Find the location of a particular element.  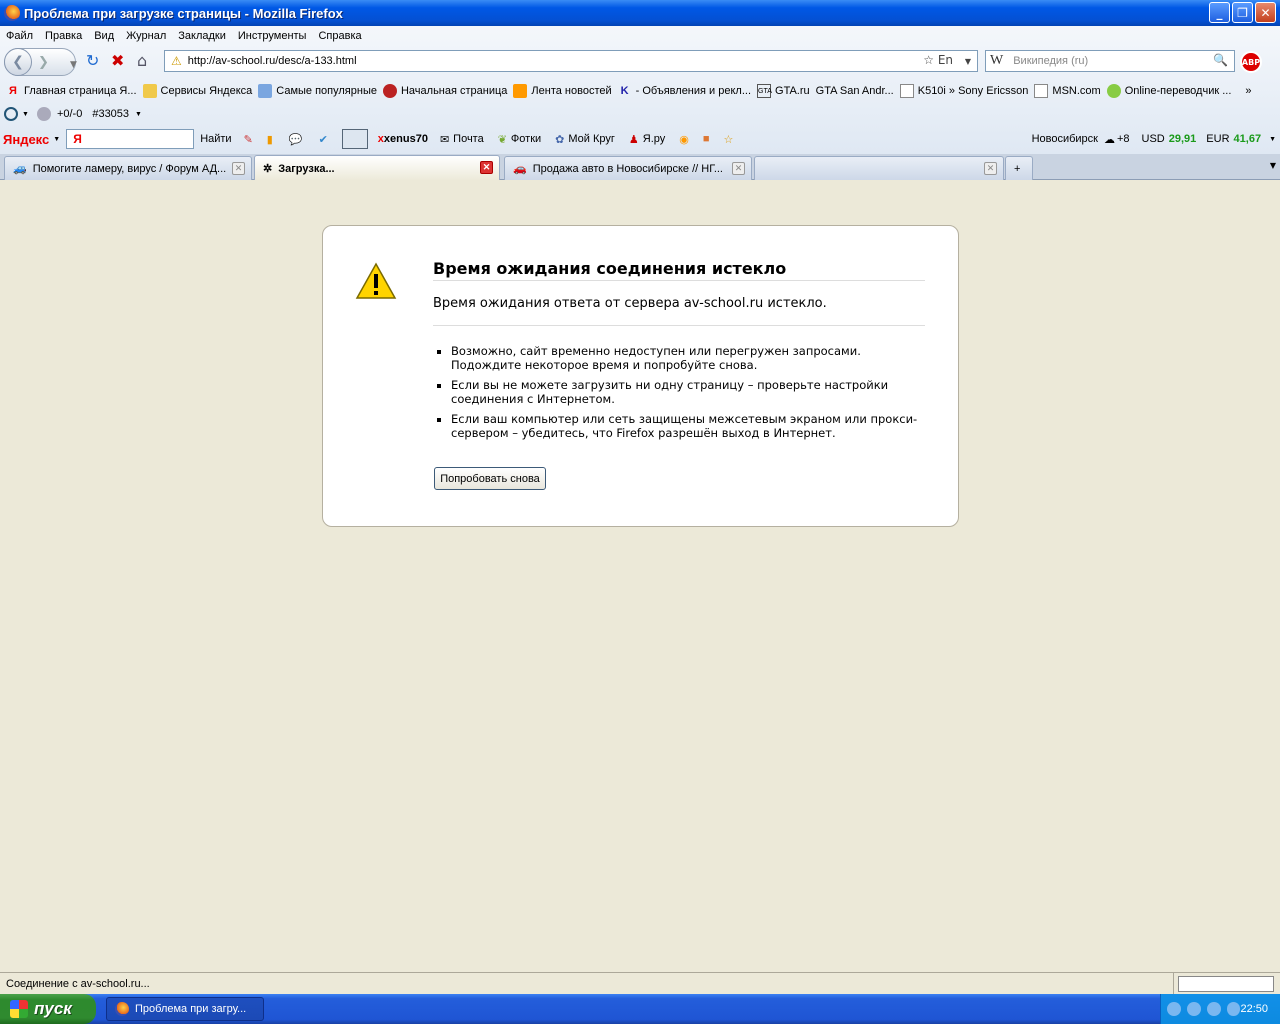

yaru-icon: ♟ is located at coordinates (633, 139).